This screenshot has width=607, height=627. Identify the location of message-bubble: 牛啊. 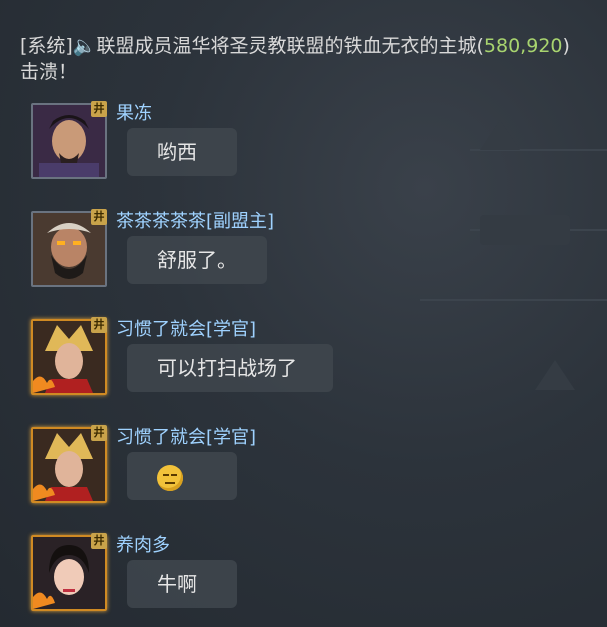
(182, 584).